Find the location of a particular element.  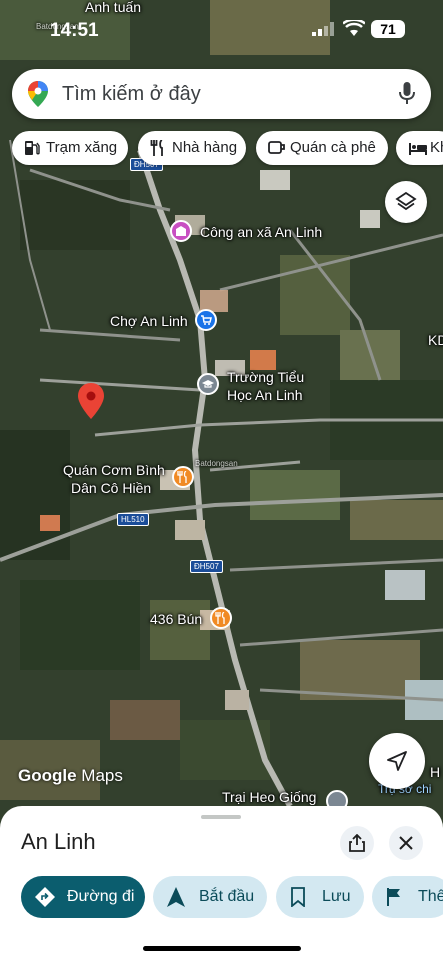

restaurant-icon is located at coordinates (156, 148).